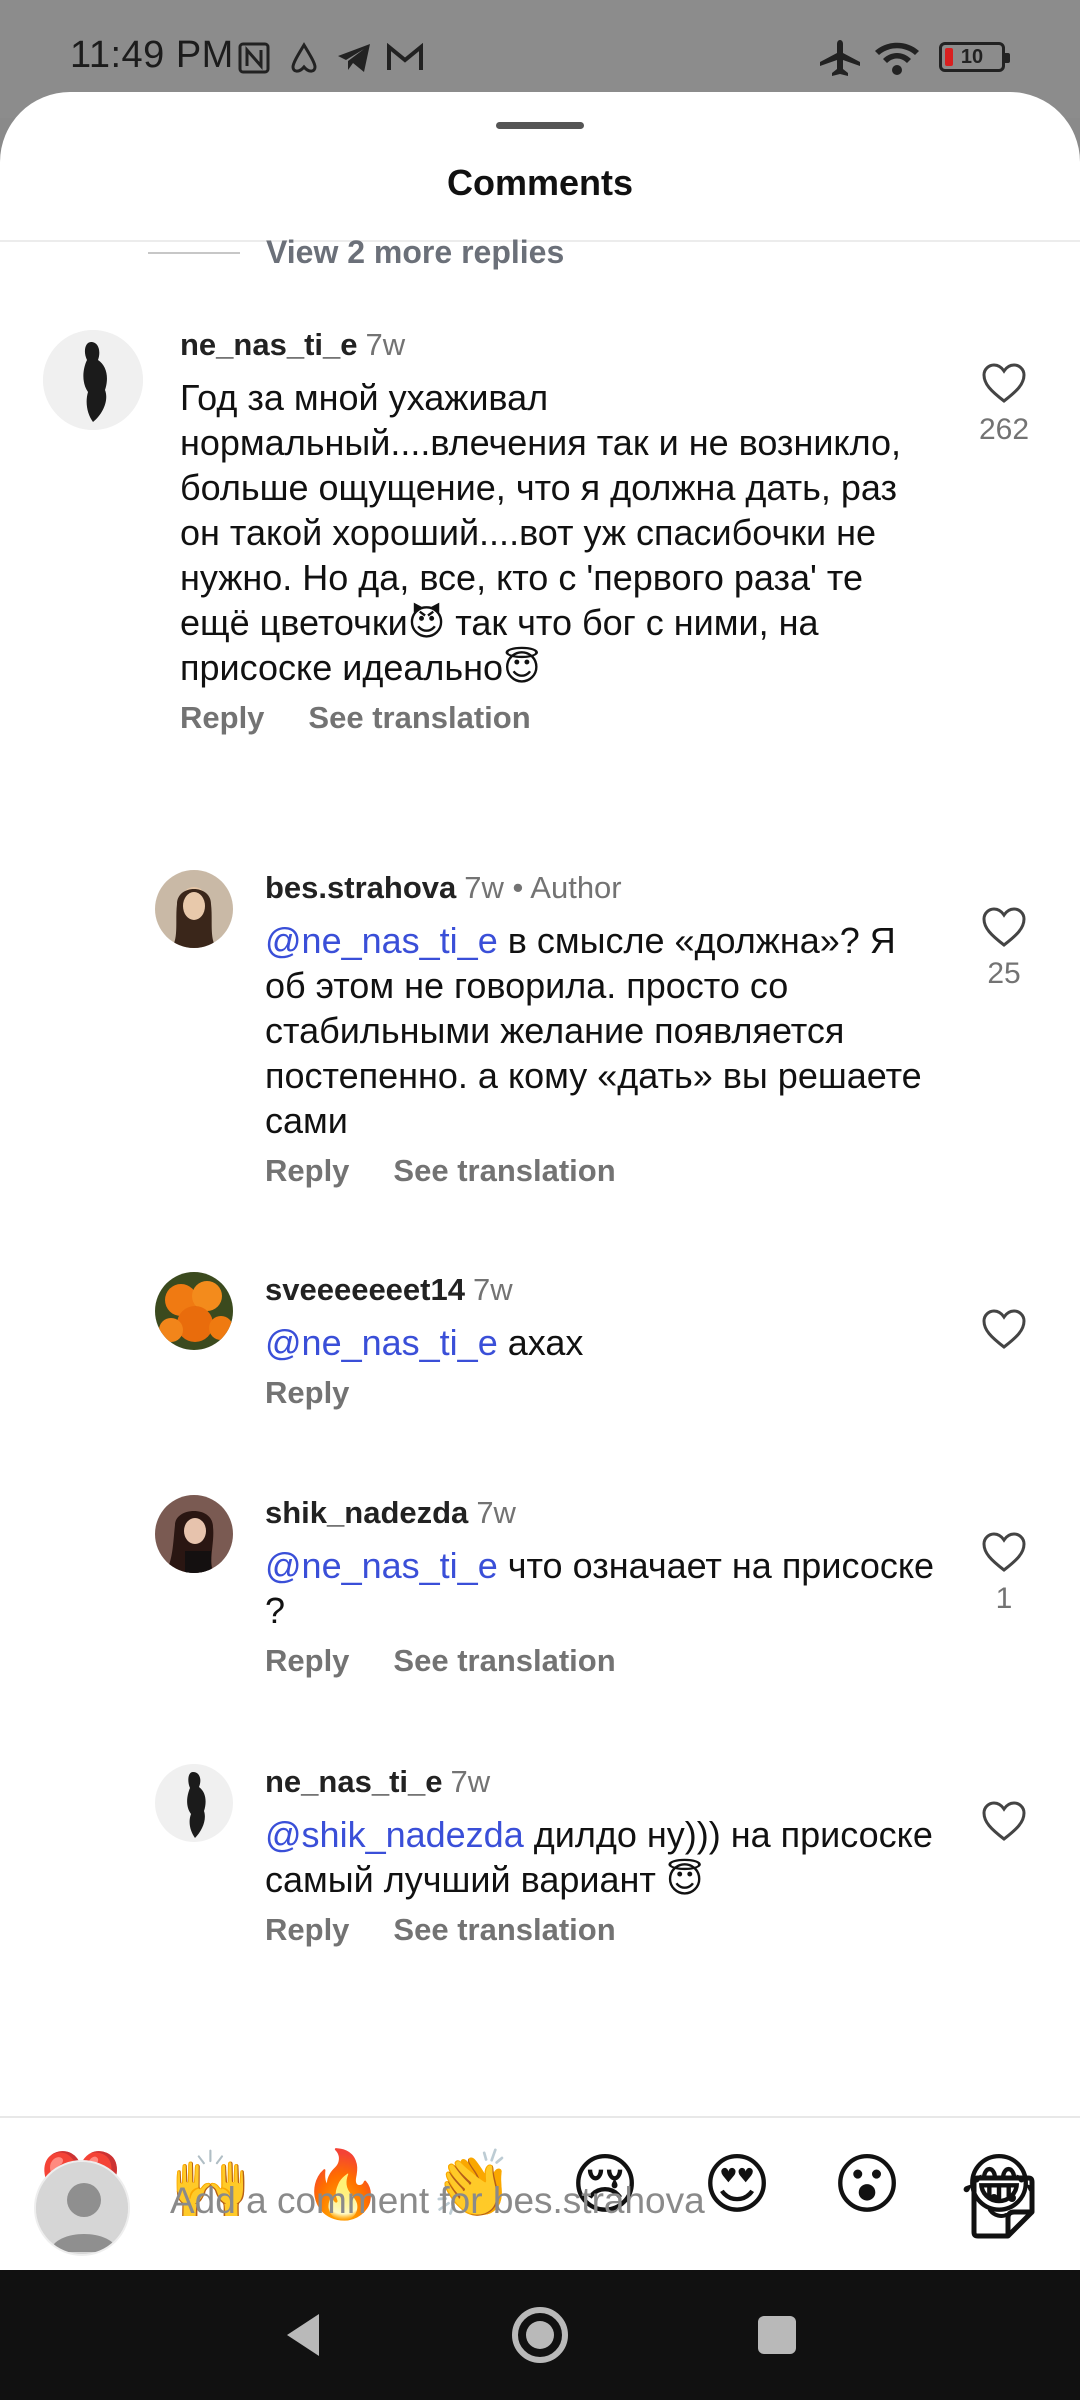 This screenshot has height=2400, width=1080. I want to click on comment-username: bes.strahova, so click(360, 887).